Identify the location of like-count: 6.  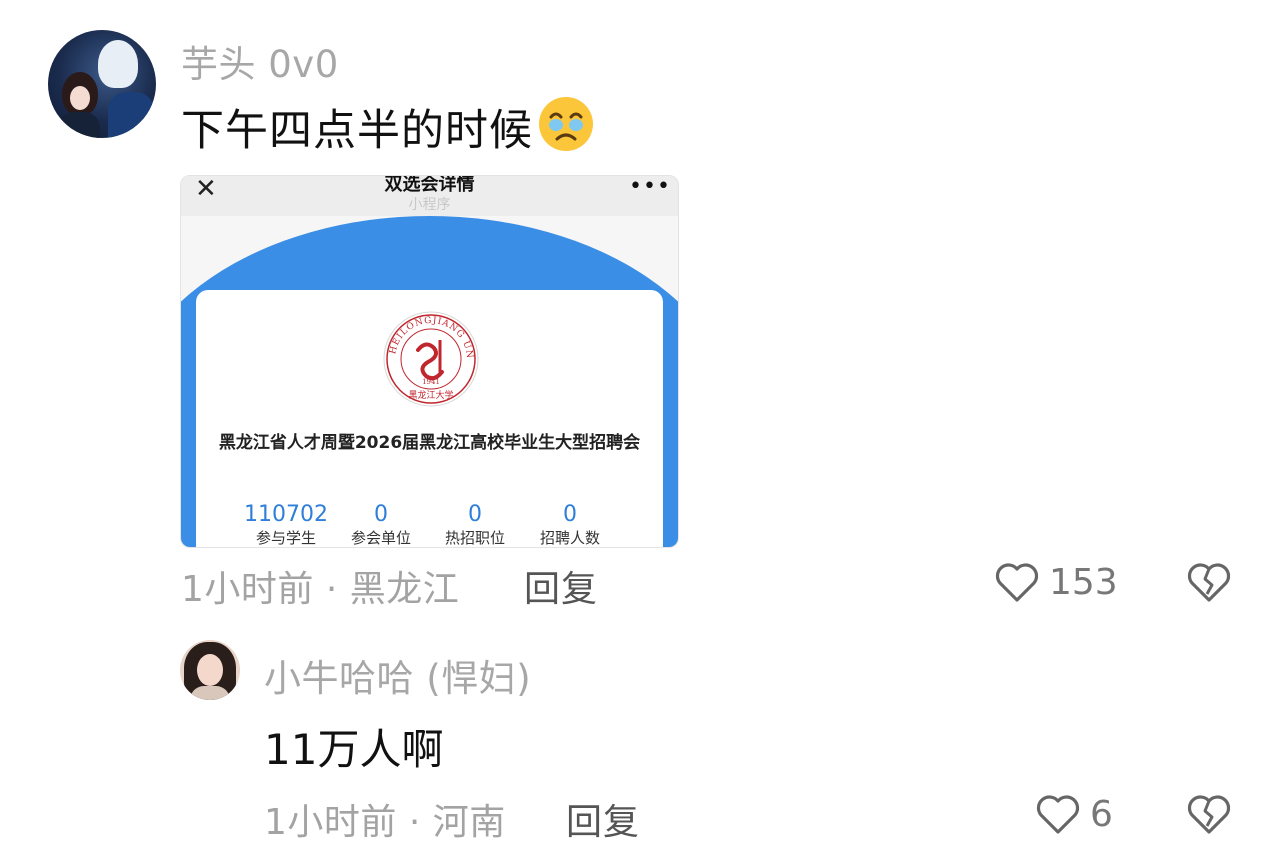
(1101, 814).